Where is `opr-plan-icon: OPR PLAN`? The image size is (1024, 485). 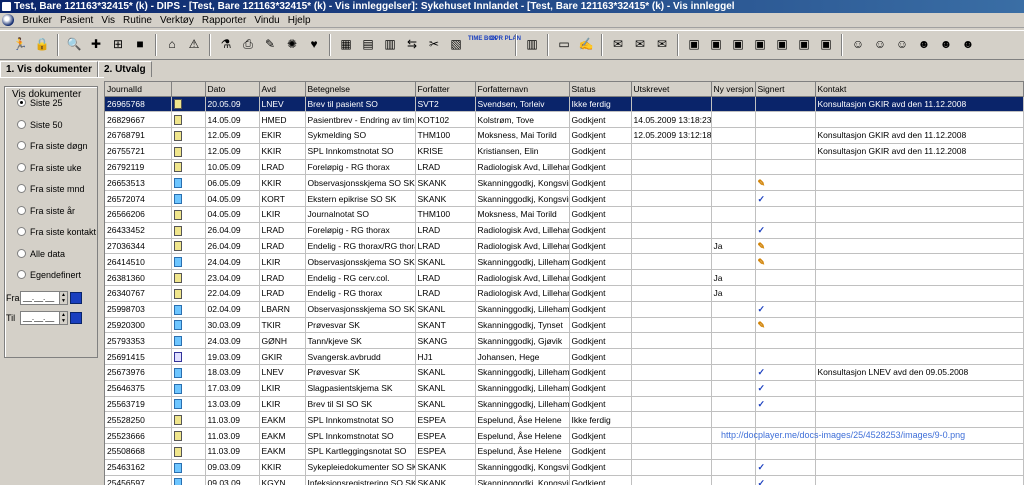 opr-plan-icon: OPR PLAN is located at coordinates (505, 44).